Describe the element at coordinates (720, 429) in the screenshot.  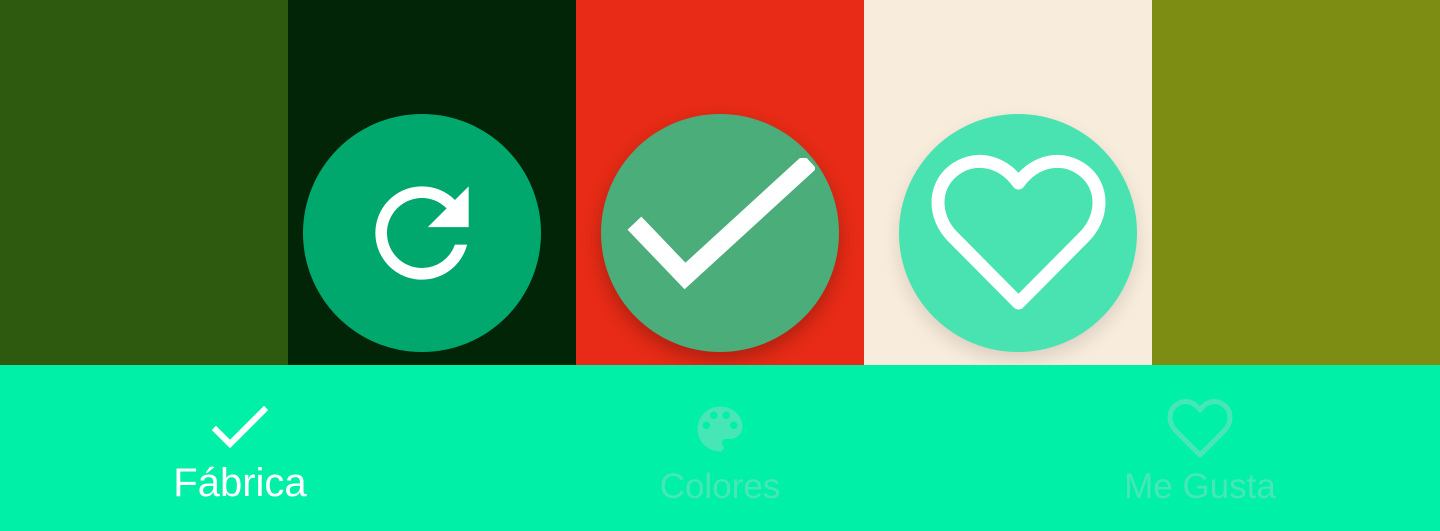
I see `palette-icon` at that location.